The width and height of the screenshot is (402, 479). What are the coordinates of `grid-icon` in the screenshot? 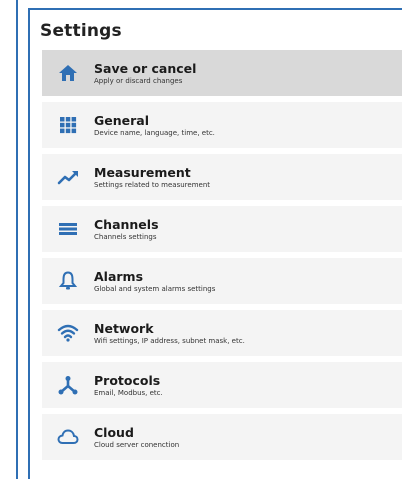 It's located at (68, 125).